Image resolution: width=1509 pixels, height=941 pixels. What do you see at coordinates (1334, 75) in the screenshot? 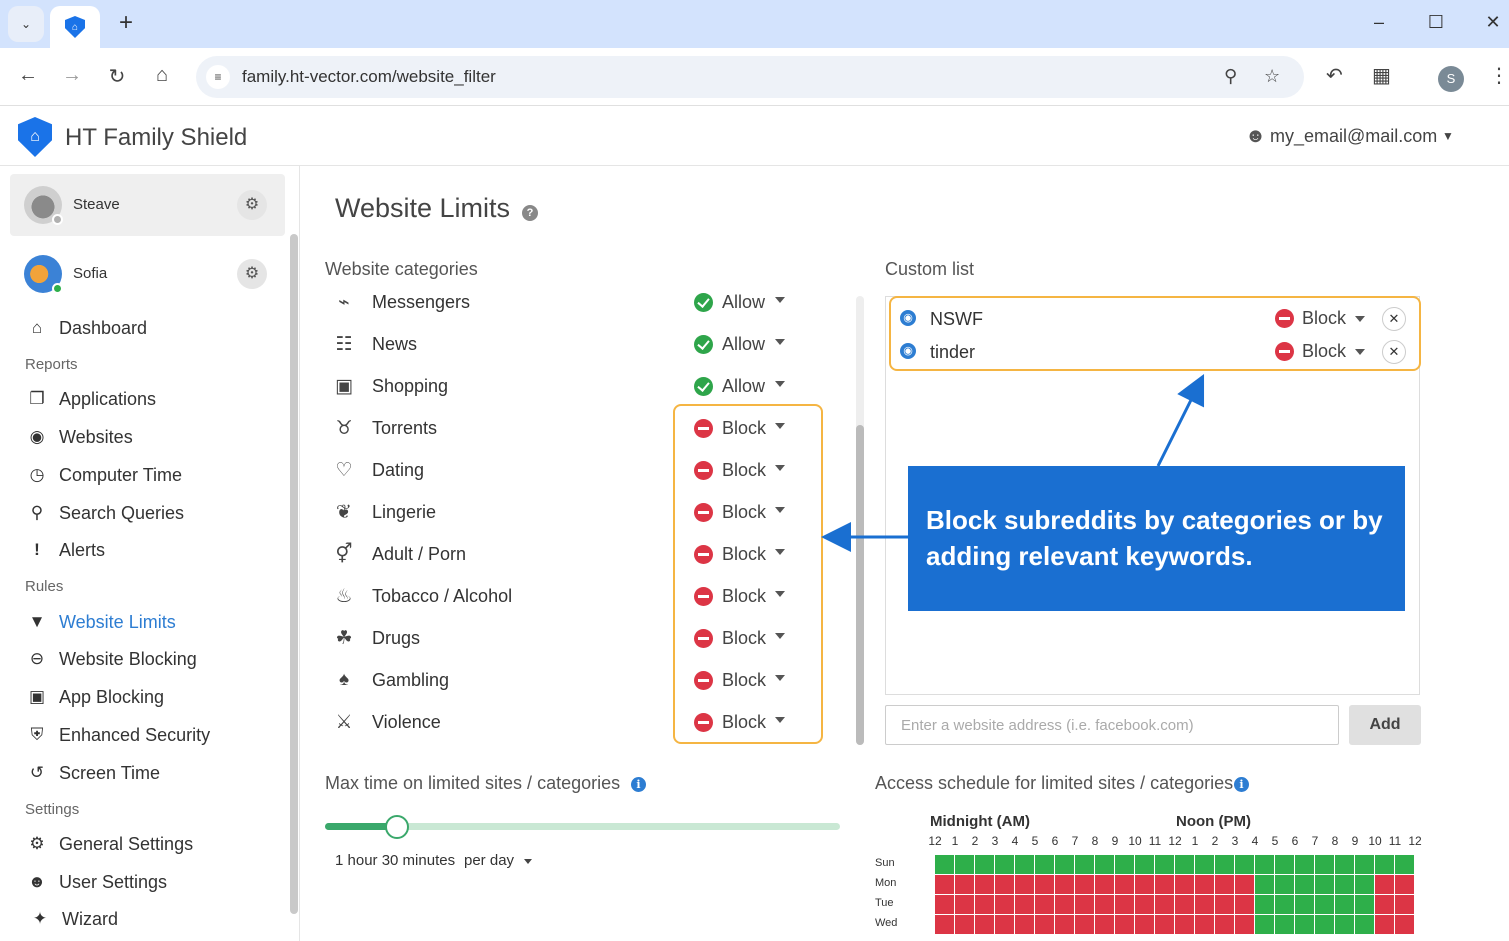
I see `share-back-icon: ↶` at bounding box center [1334, 75].